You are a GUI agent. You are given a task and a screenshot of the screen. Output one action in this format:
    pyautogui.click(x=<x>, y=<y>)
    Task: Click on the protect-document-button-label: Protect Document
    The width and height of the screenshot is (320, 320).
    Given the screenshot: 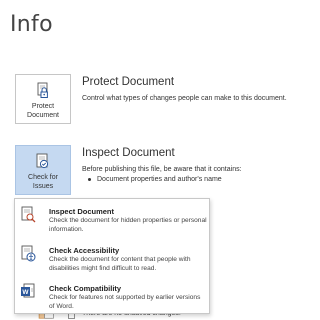 What is the action you would take?
    pyautogui.click(x=43, y=111)
    